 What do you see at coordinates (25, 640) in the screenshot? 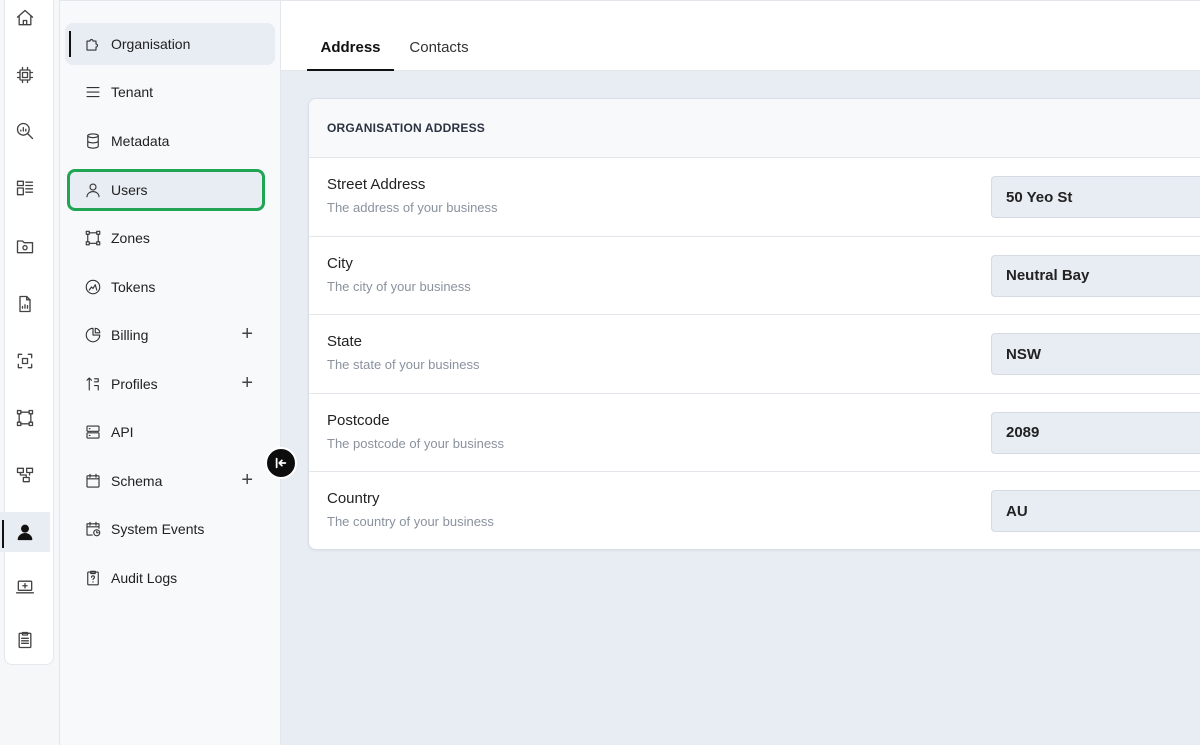
I see `clipboard-list-icon` at bounding box center [25, 640].